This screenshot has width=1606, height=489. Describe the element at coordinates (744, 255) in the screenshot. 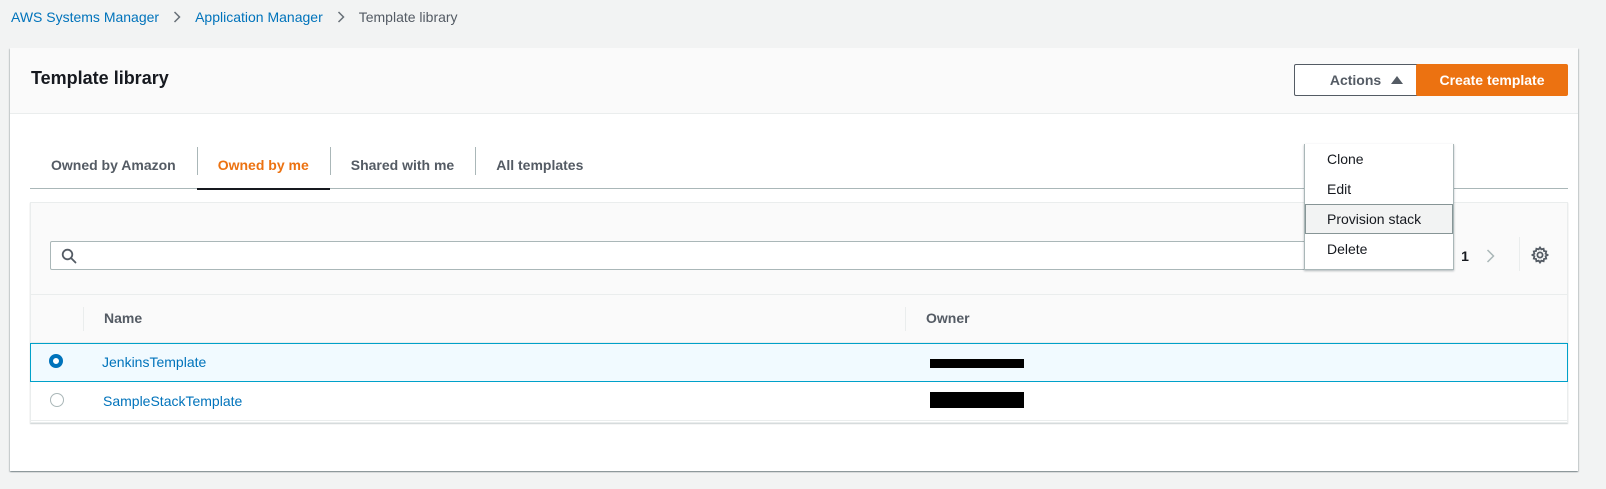

I see `search-input` at that location.